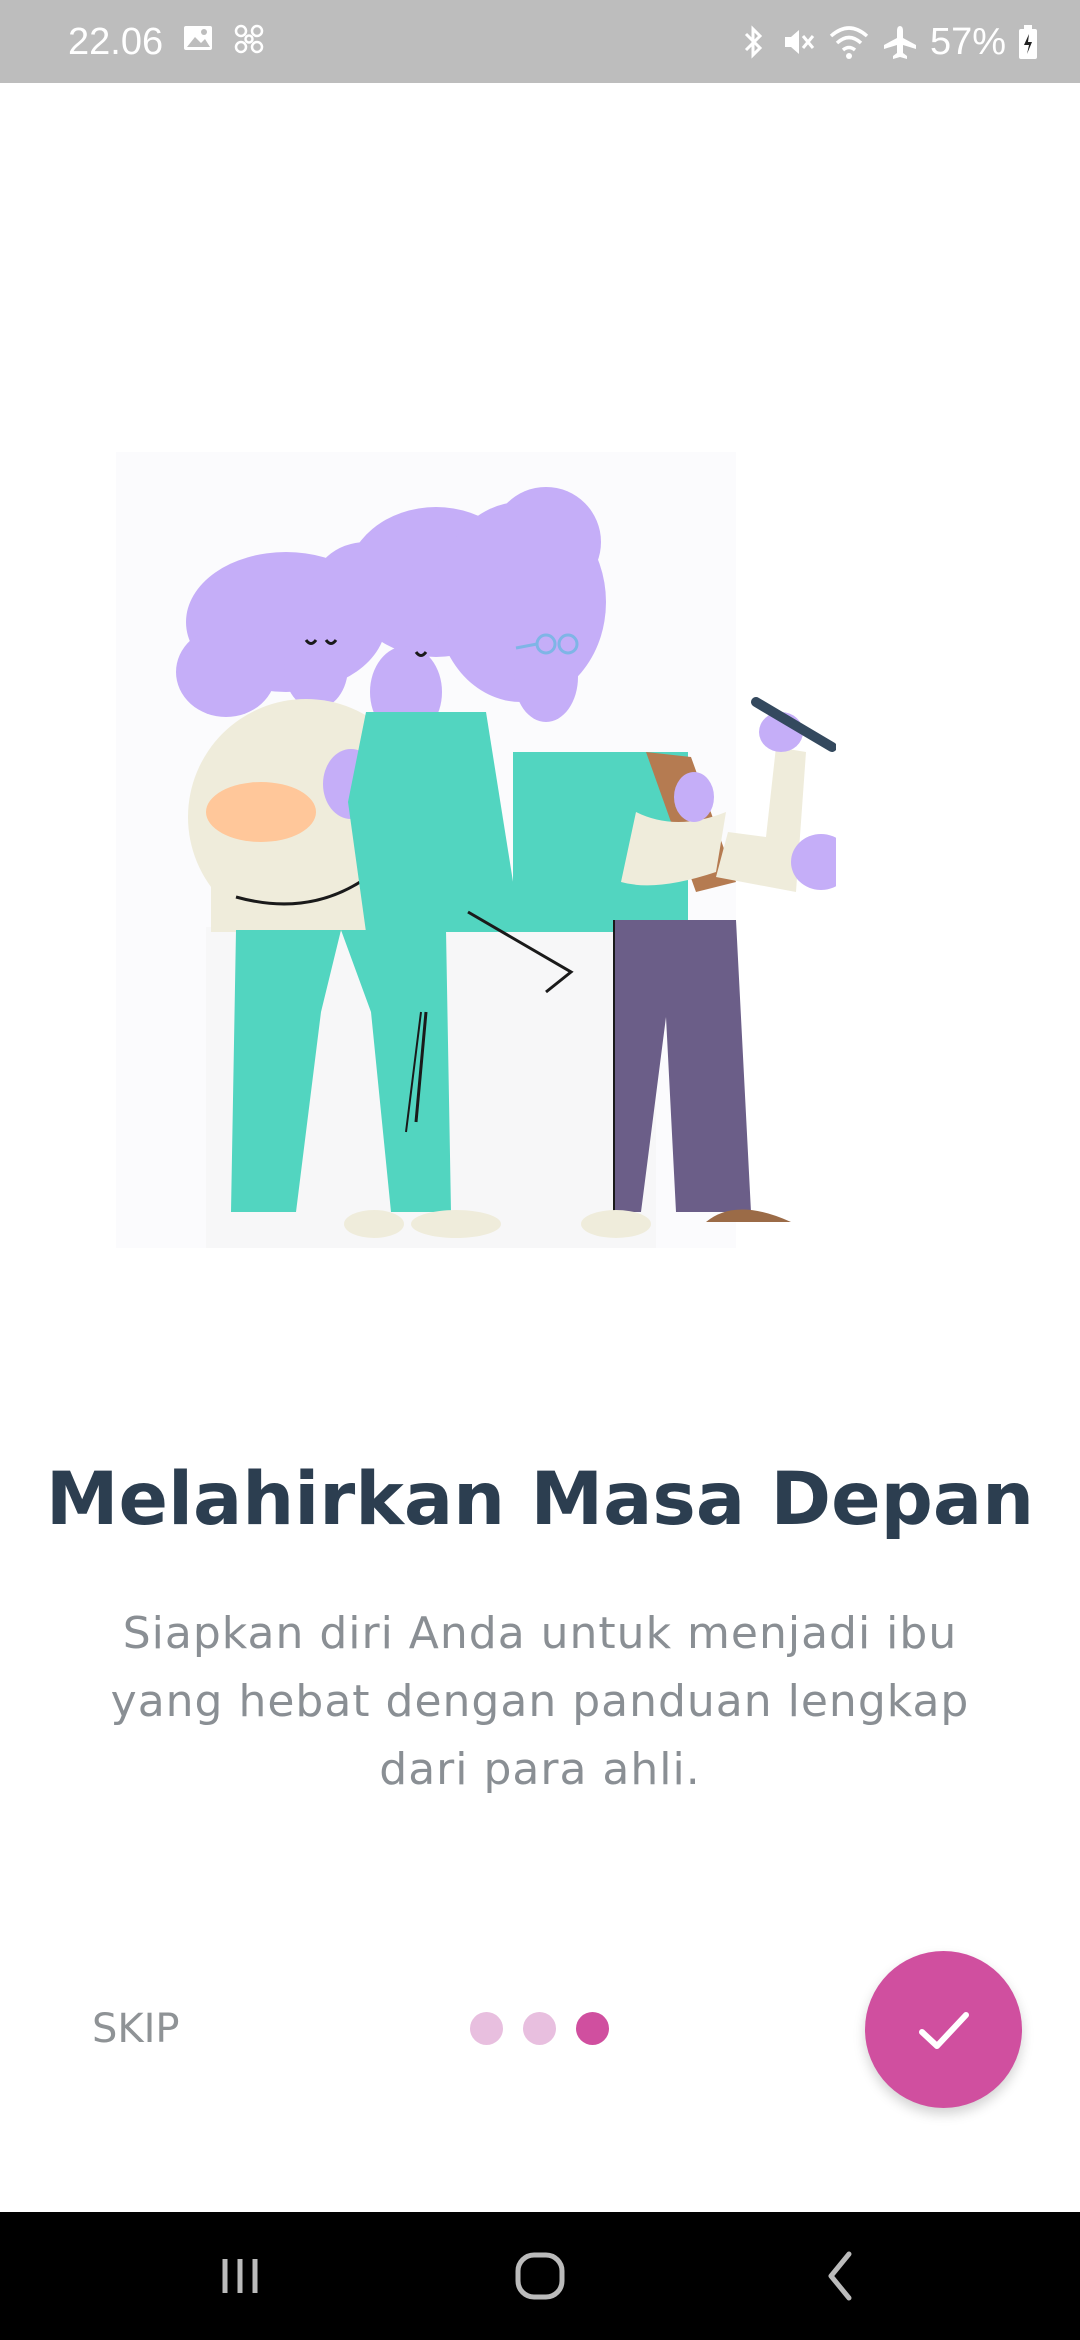 Image resolution: width=1080 pixels, height=2340 pixels. I want to click on page-indicator, so click(539, 2028).